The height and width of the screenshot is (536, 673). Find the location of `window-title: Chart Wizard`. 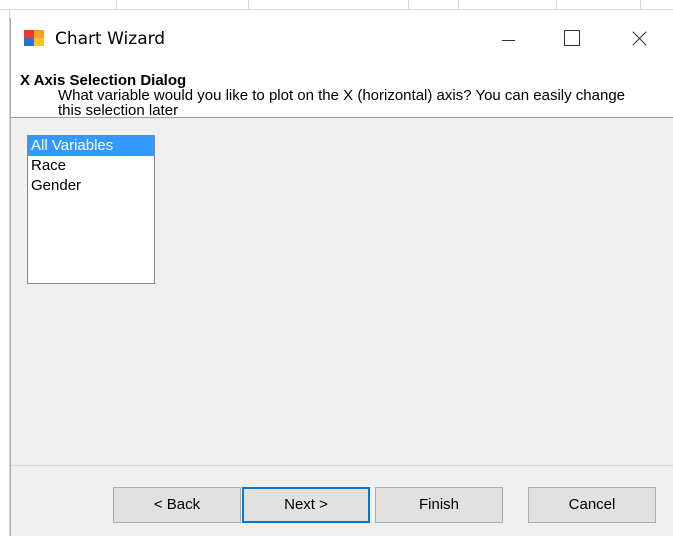

window-title: Chart Wizard is located at coordinates (110, 39).